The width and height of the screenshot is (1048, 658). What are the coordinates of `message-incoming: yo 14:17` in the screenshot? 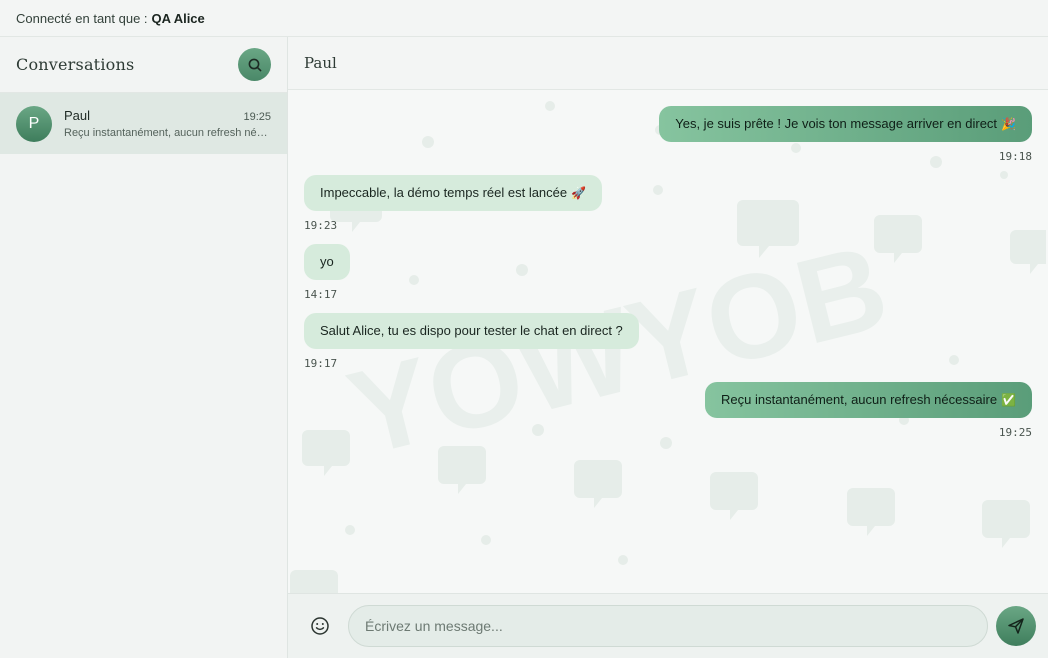 It's located at (668, 272).